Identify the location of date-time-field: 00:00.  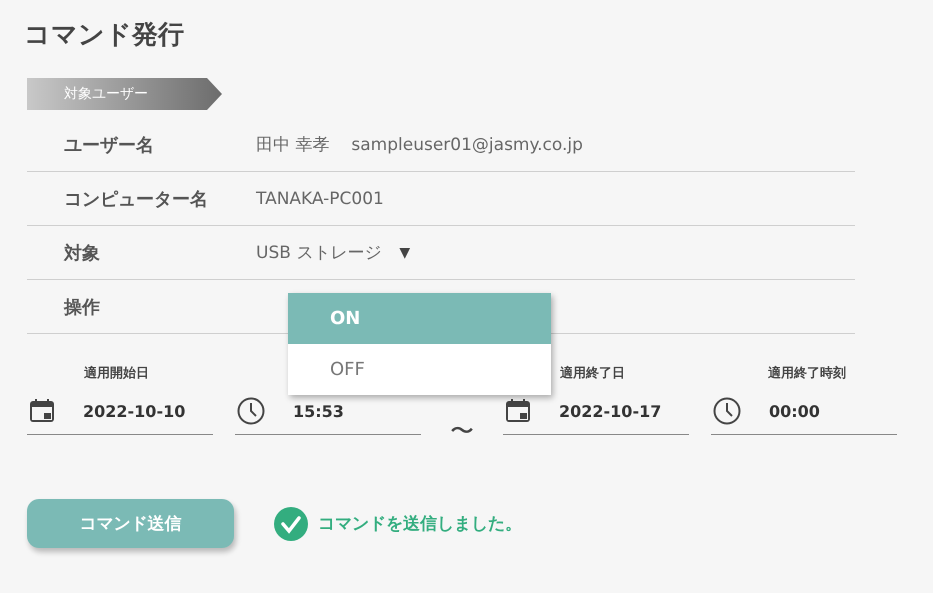
(804, 411).